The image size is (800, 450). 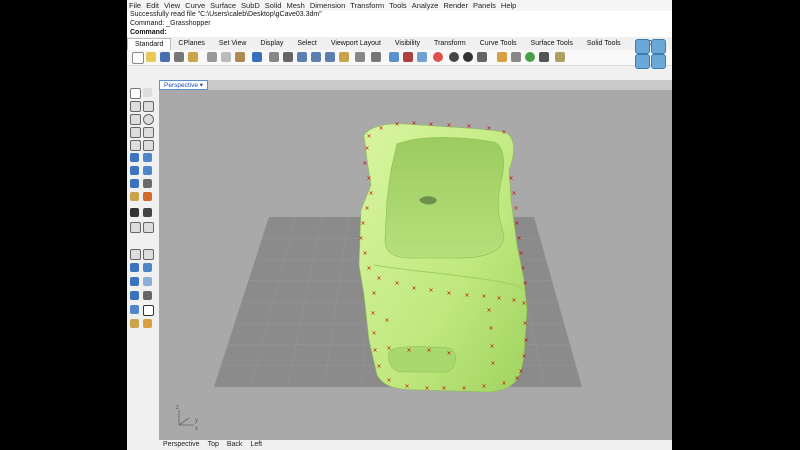 What do you see at coordinates (191, 44) in the screenshot?
I see `tab-cplanes: CPlanes` at bounding box center [191, 44].